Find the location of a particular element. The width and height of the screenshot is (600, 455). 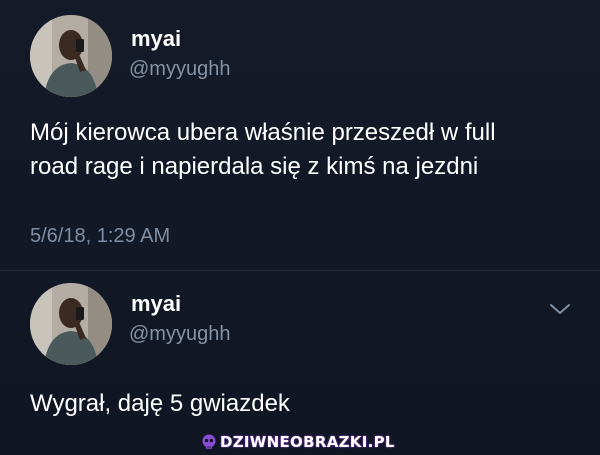

tweet-text: Wygrał, daję 5 gwiazdek is located at coordinates (160, 403).